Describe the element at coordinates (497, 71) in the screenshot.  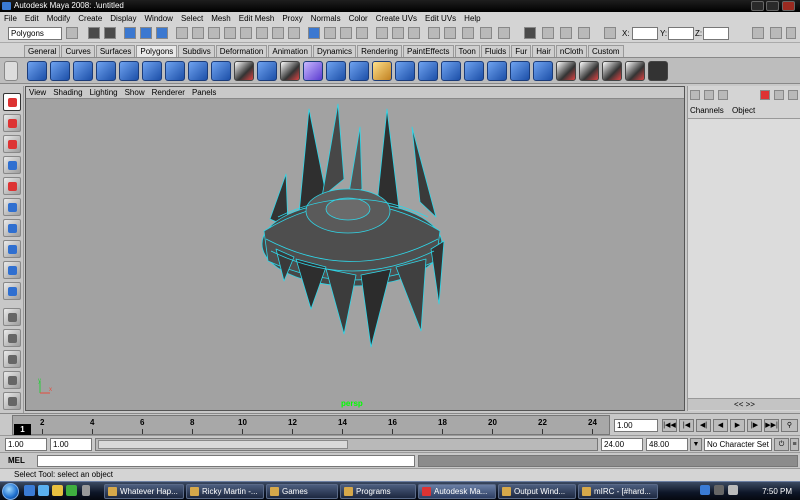
I see `bevel-icon` at that location.